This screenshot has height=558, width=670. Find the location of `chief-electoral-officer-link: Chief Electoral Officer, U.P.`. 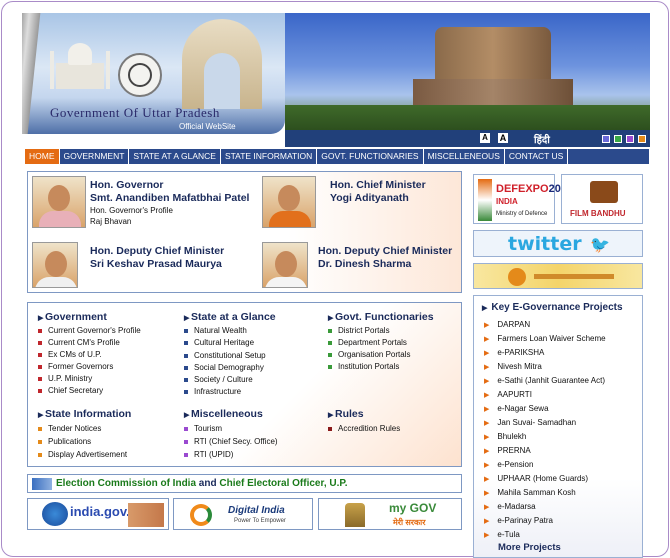

chief-electoral-officer-link: Chief Electoral Officer, U.P. is located at coordinates (283, 483).